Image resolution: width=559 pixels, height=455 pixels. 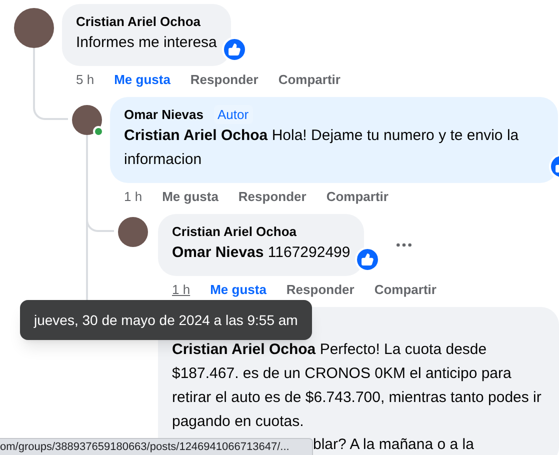 I want to click on comment-text: Omar Nievas 1167292499, so click(x=261, y=253).